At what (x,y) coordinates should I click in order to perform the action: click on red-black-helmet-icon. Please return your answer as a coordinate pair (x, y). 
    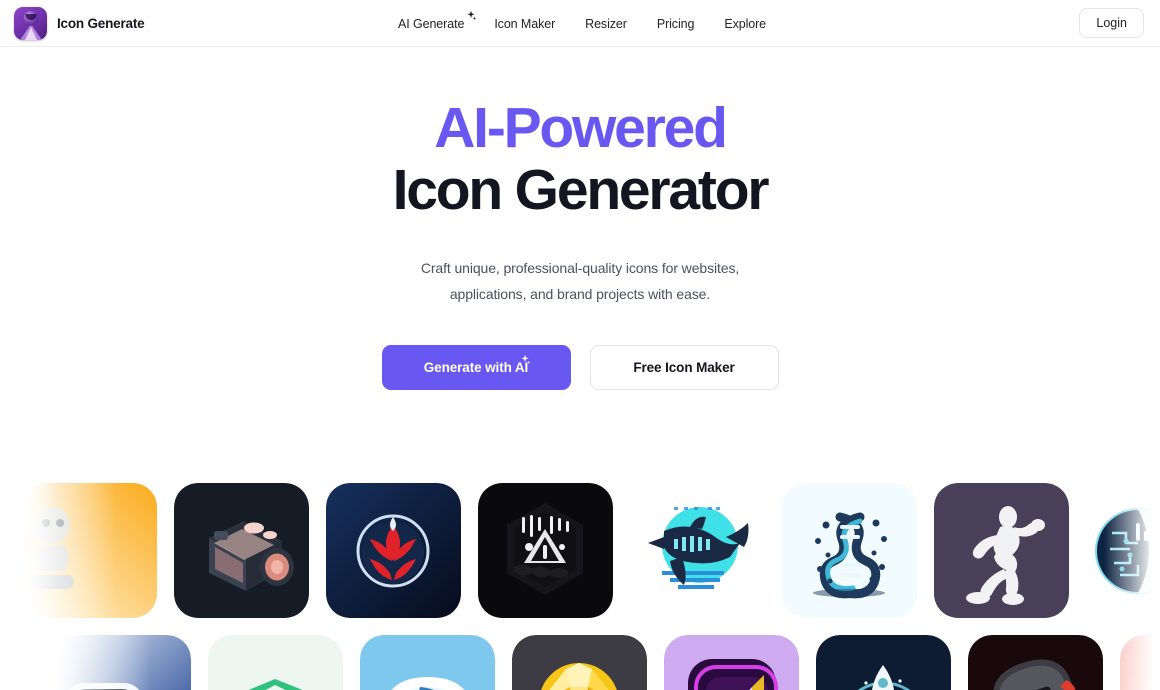
    Looking at the image, I should click on (1035, 662).